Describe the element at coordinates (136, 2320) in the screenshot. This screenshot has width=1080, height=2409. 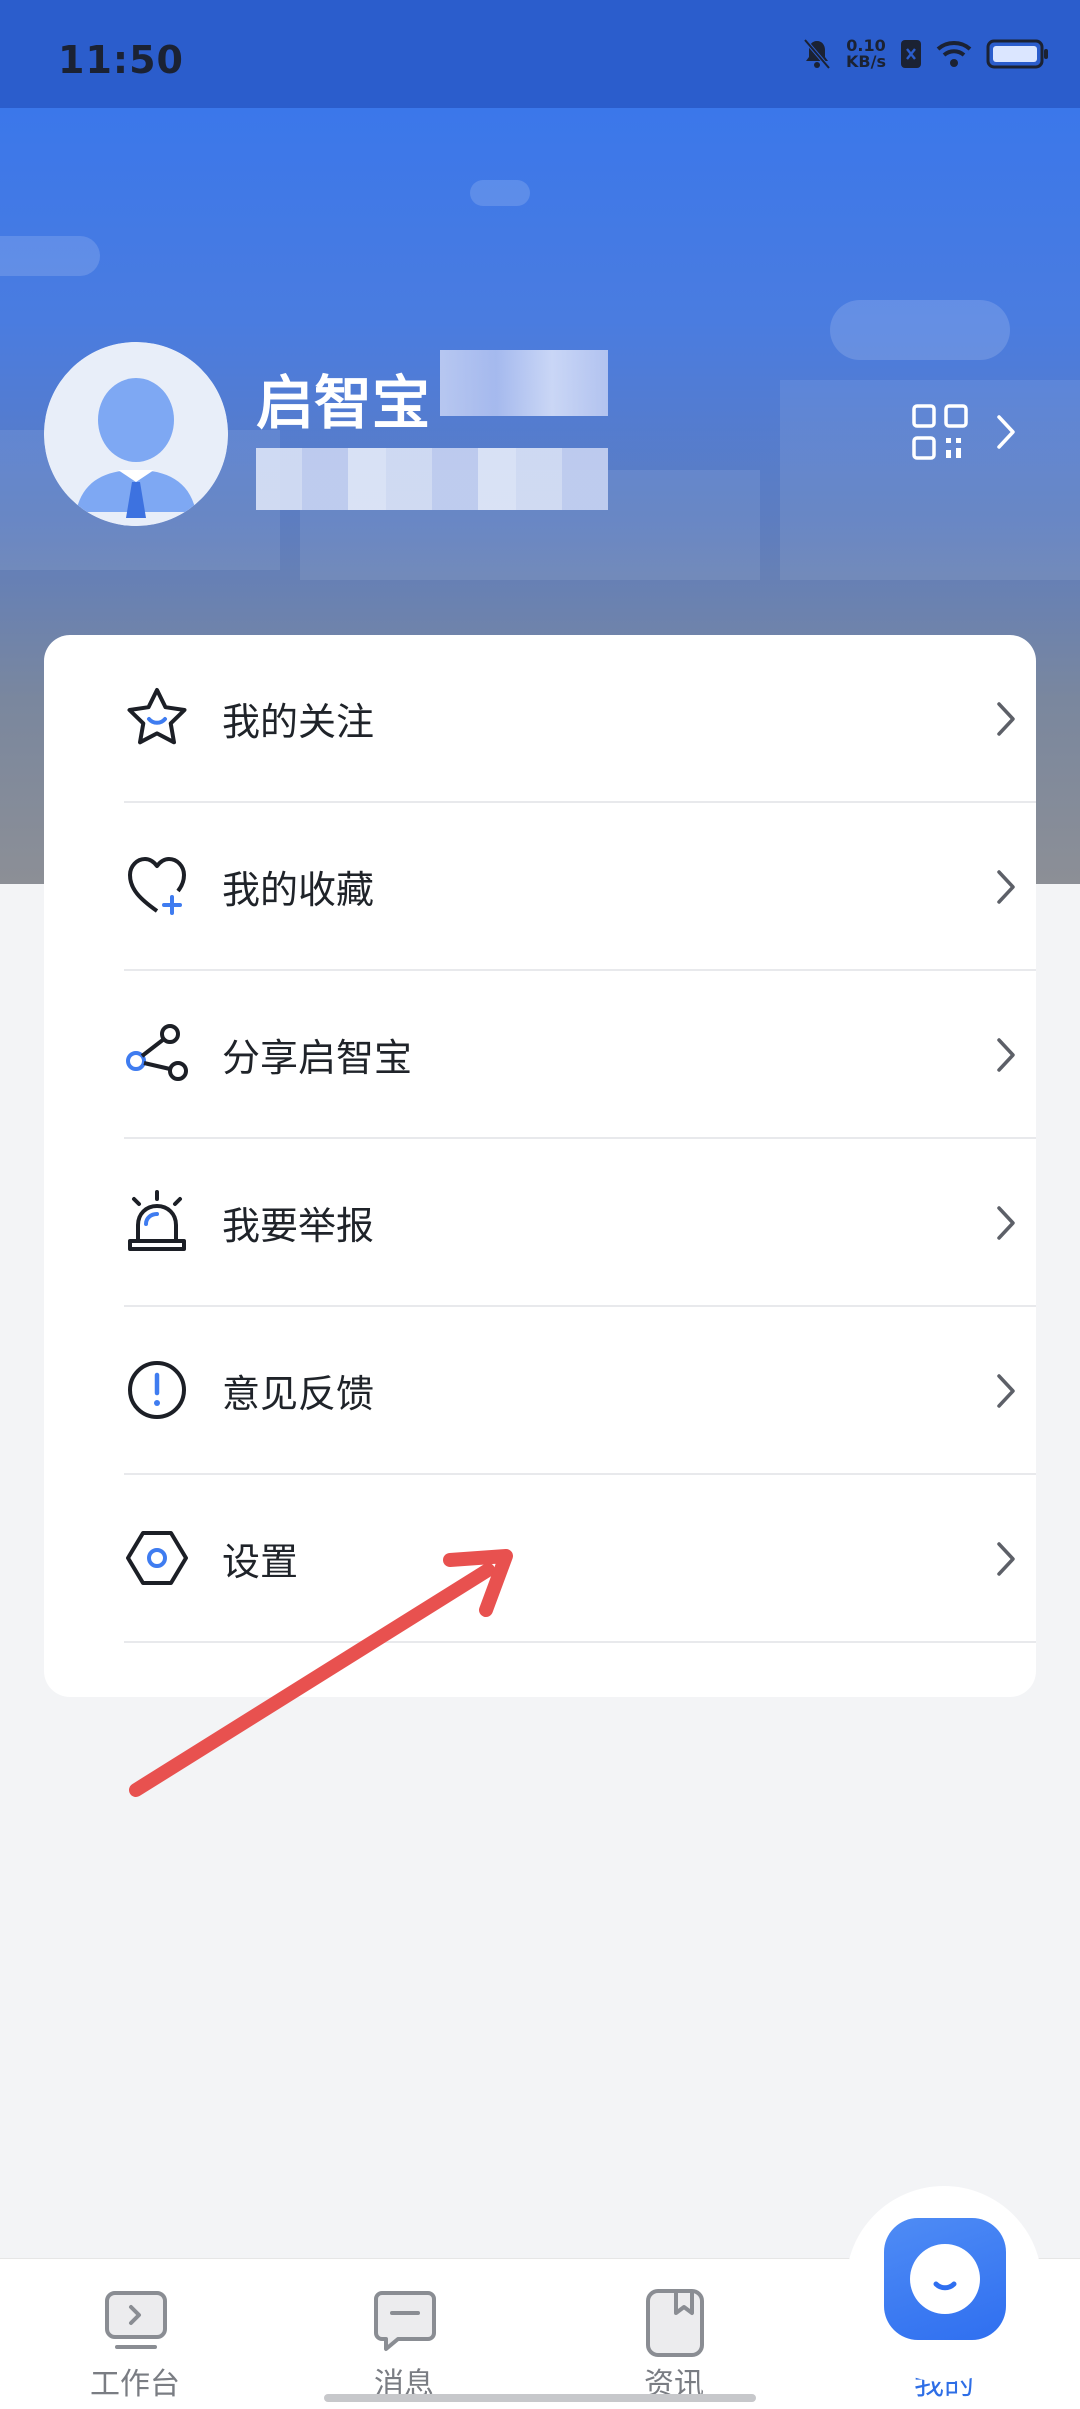
I see `workbench-icon` at that location.